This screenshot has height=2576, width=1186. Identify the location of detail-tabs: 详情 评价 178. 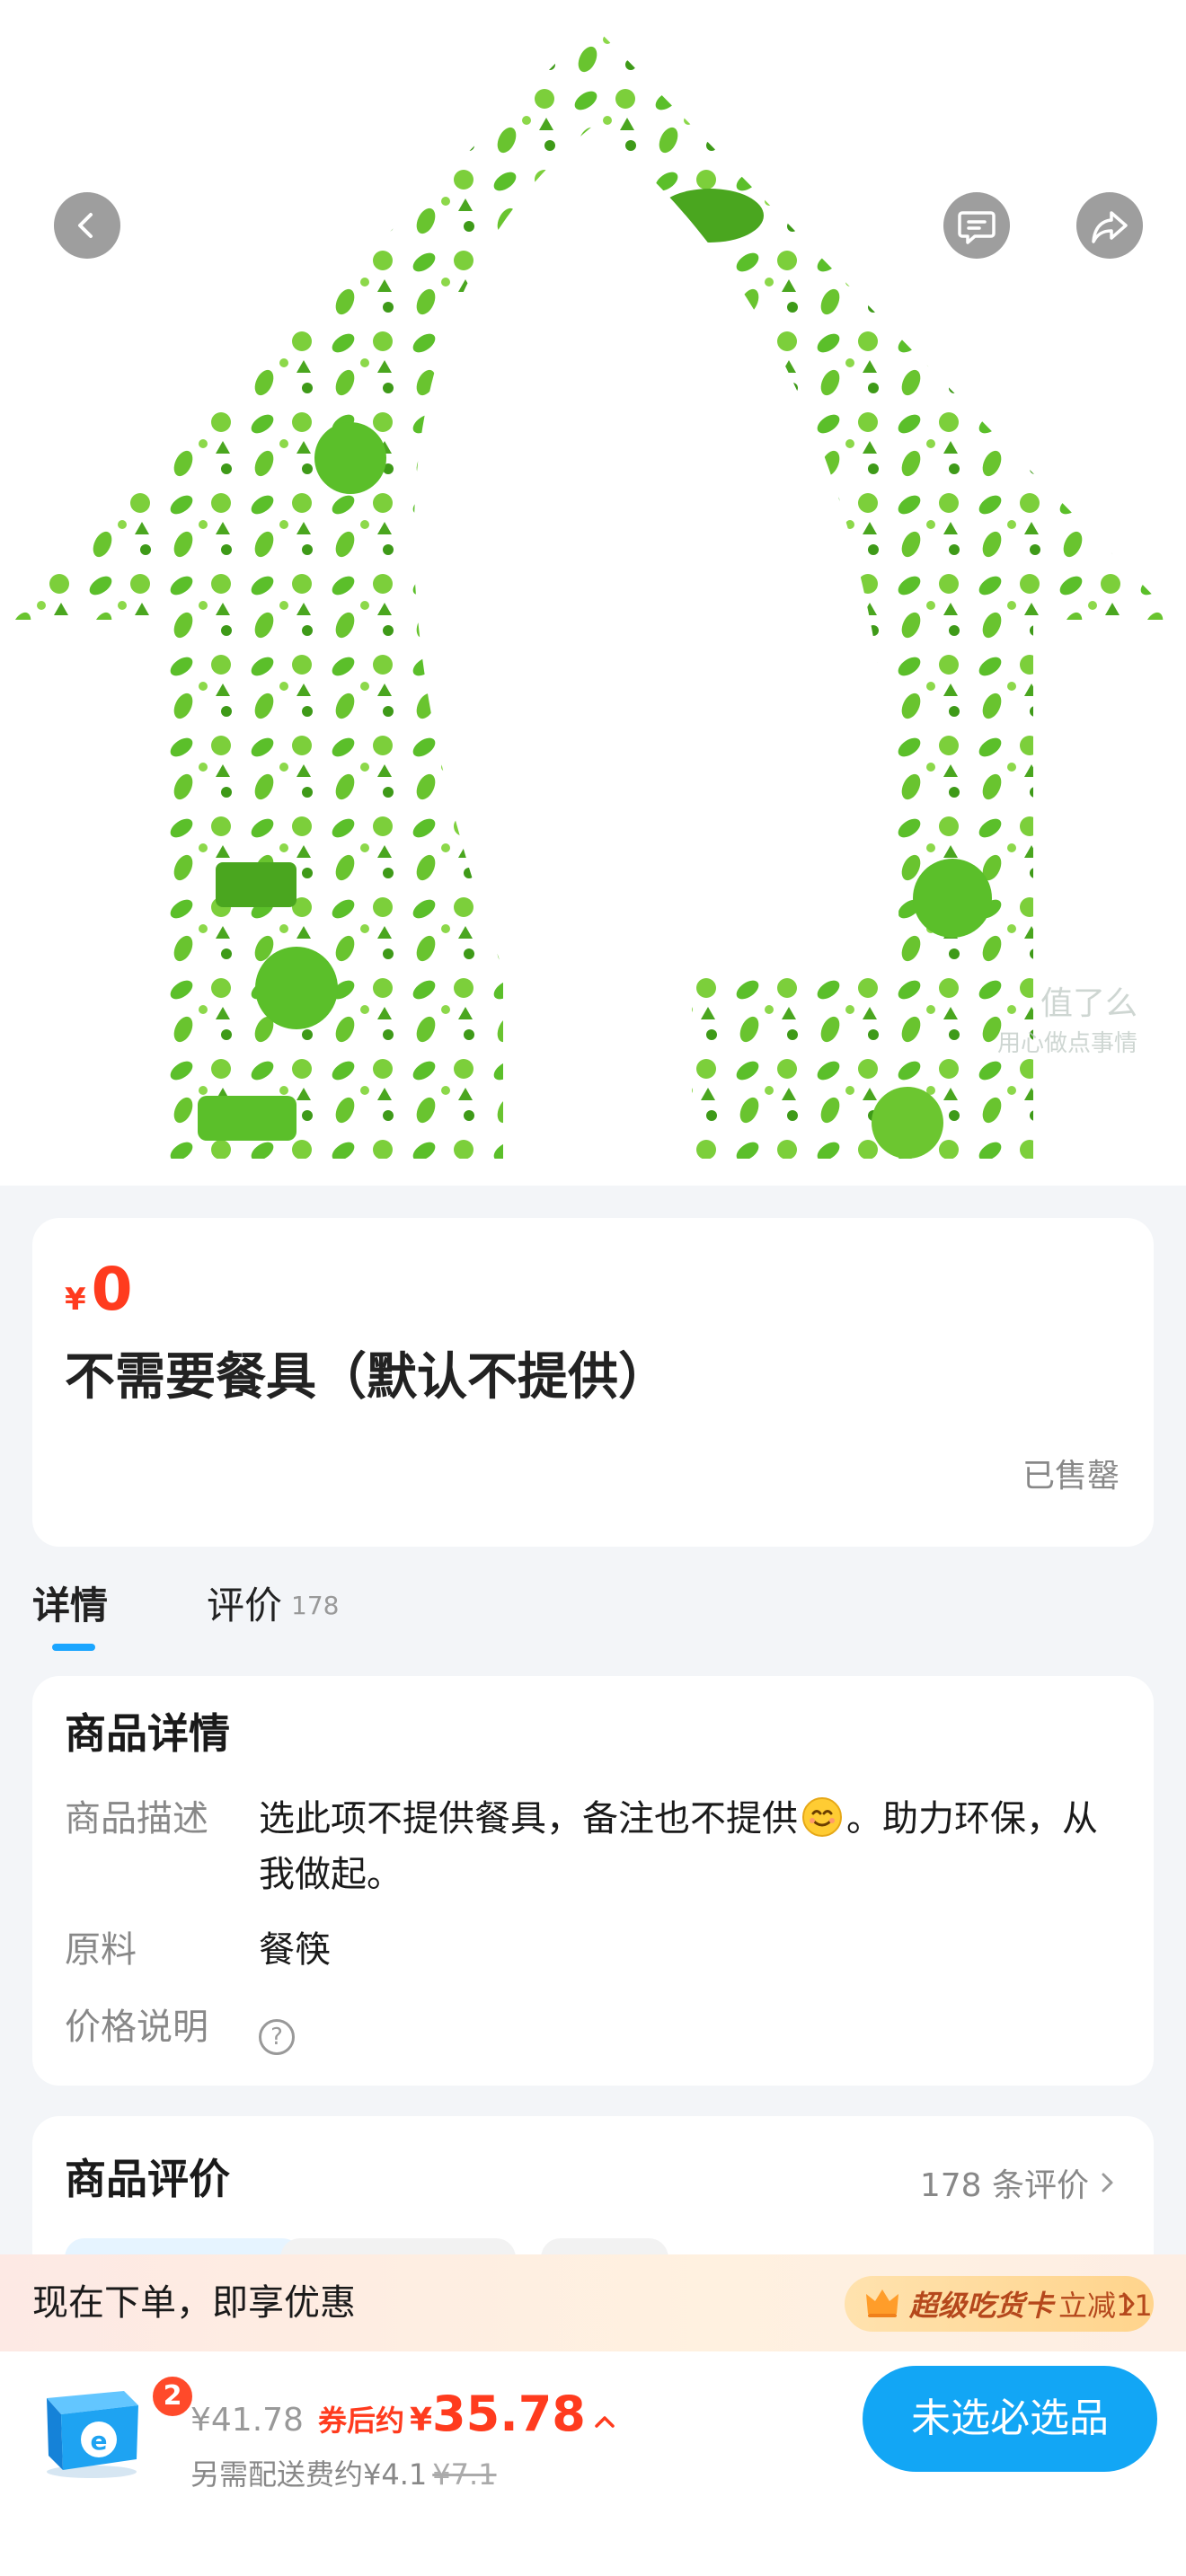
(235, 1617).